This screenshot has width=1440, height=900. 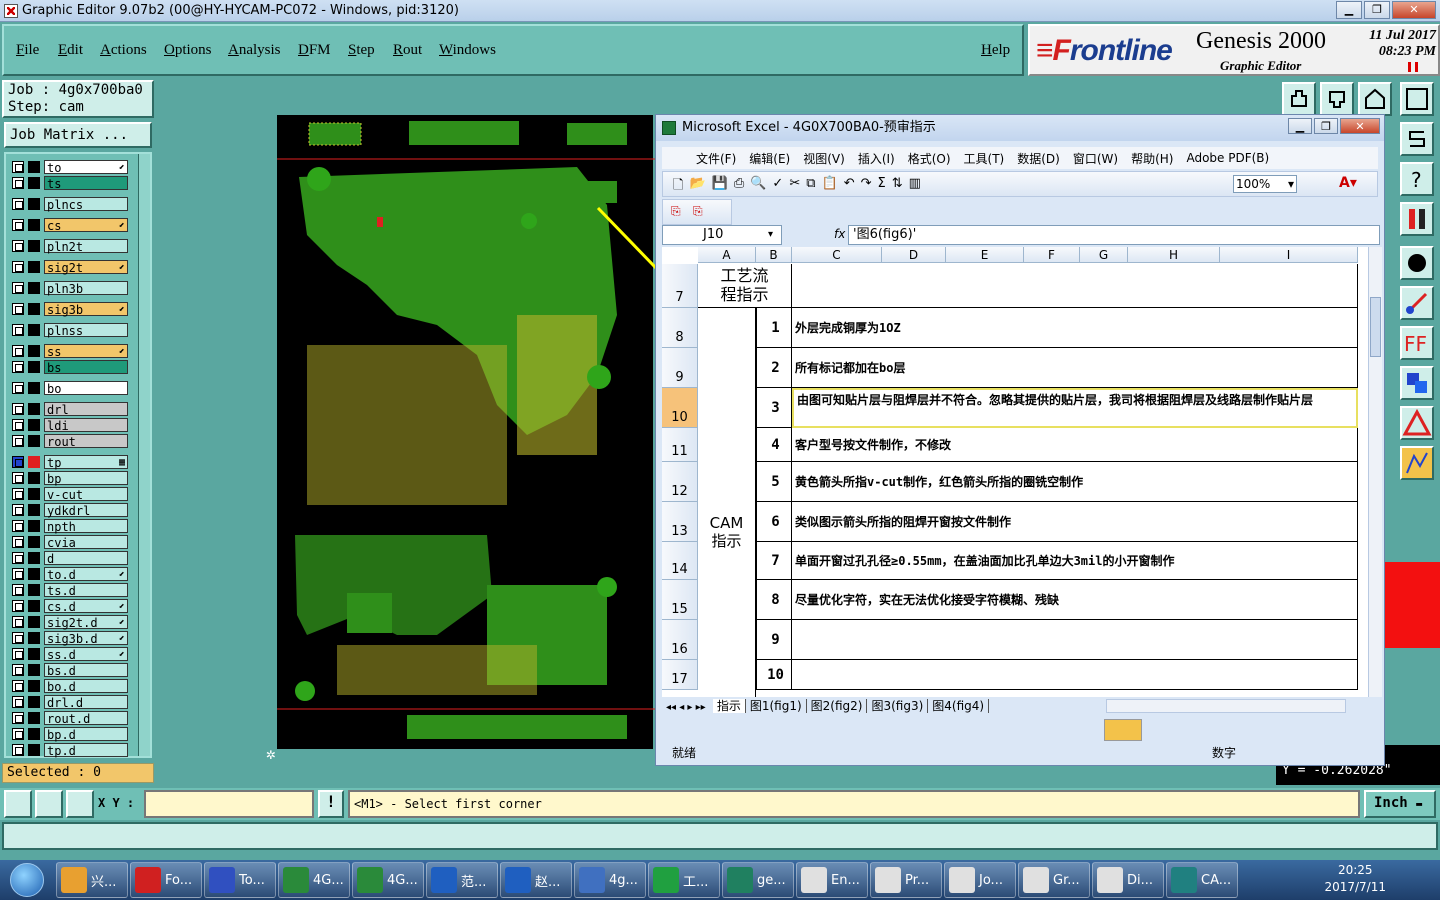 What do you see at coordinates (86, 638) in the screenshot?
I see `layer-name: sig3b.d ⬋` at bounding box center [86, 638].